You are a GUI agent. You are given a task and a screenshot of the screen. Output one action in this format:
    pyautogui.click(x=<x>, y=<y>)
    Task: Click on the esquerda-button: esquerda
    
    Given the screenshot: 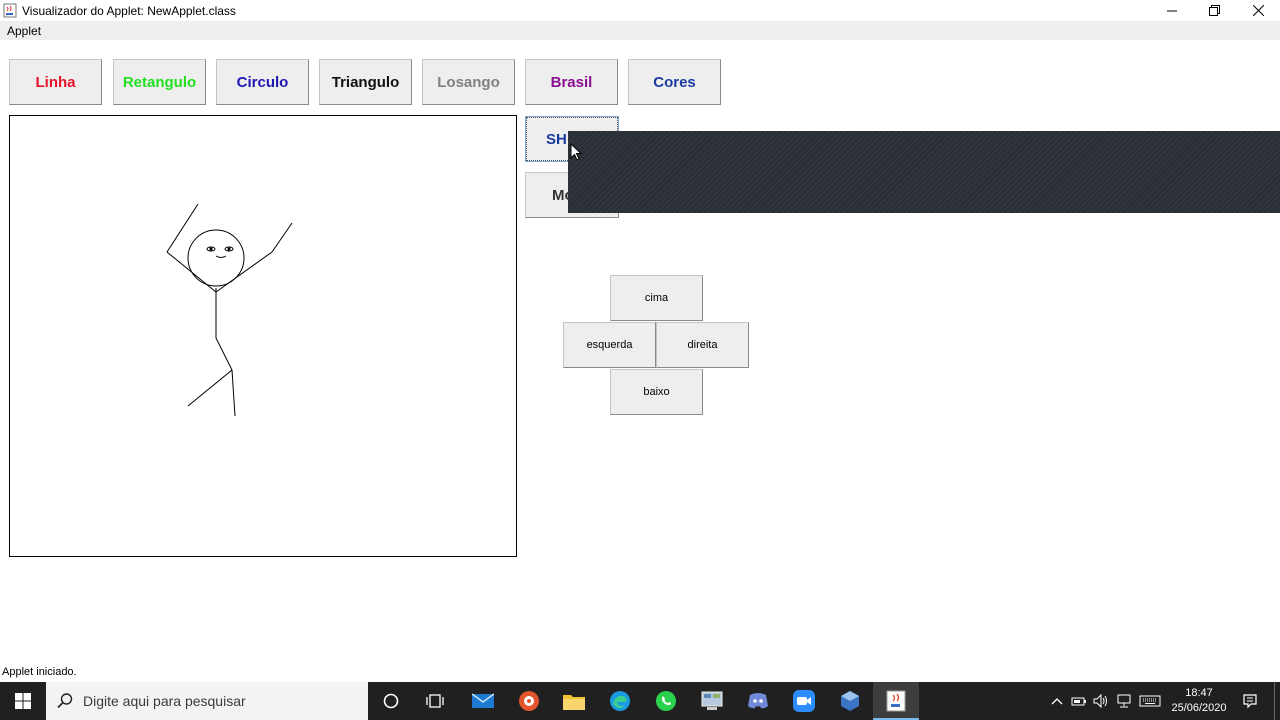 What is the action you would take?
    pyautogui.click(x=609, y=345)
    